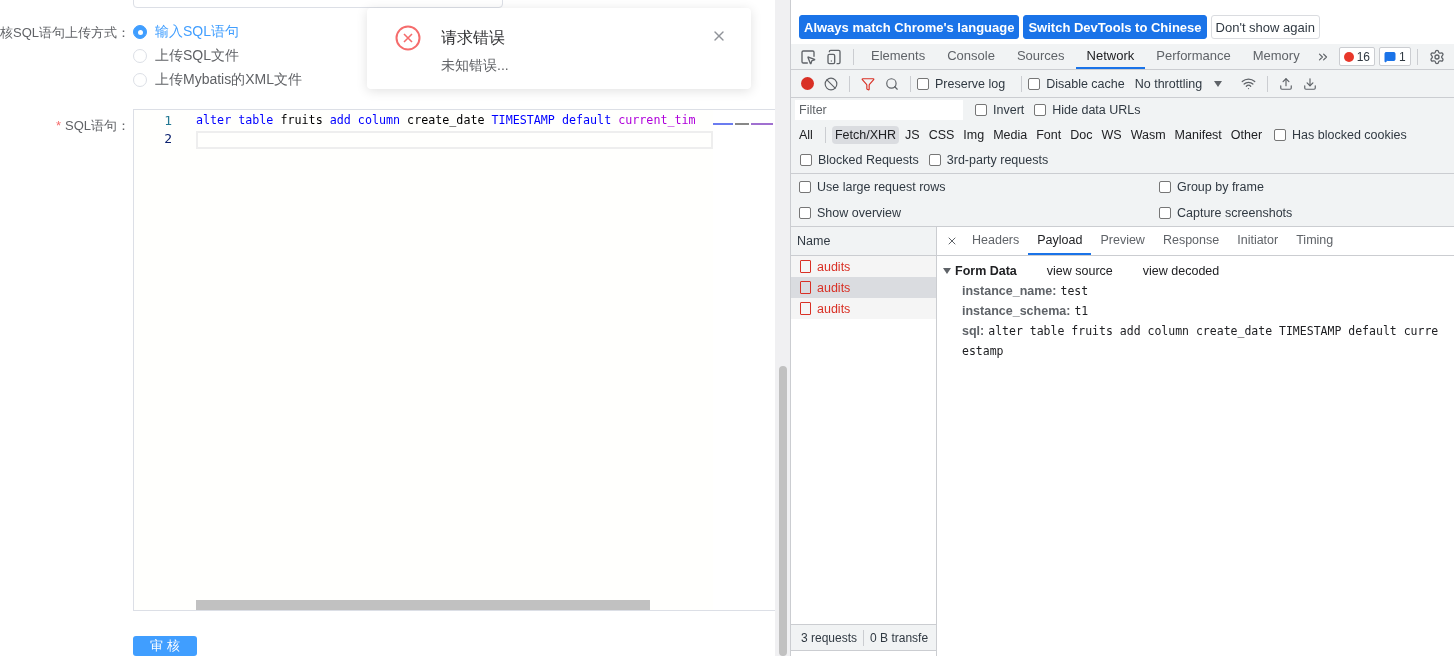 Image resolution: width=1454 pixels, height=656 pixels. I want to click on required-mark: *, so click(58, 125).